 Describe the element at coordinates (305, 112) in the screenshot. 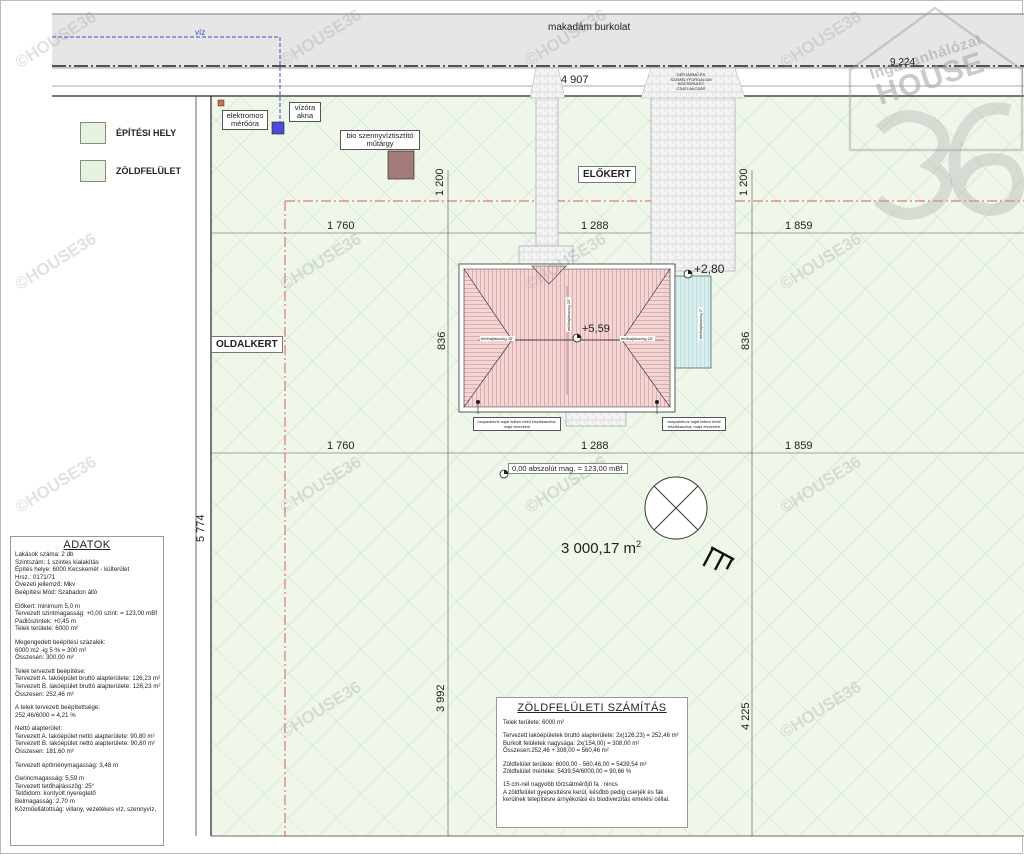

I see `water-meter-tag: vízóra akna` at that location.